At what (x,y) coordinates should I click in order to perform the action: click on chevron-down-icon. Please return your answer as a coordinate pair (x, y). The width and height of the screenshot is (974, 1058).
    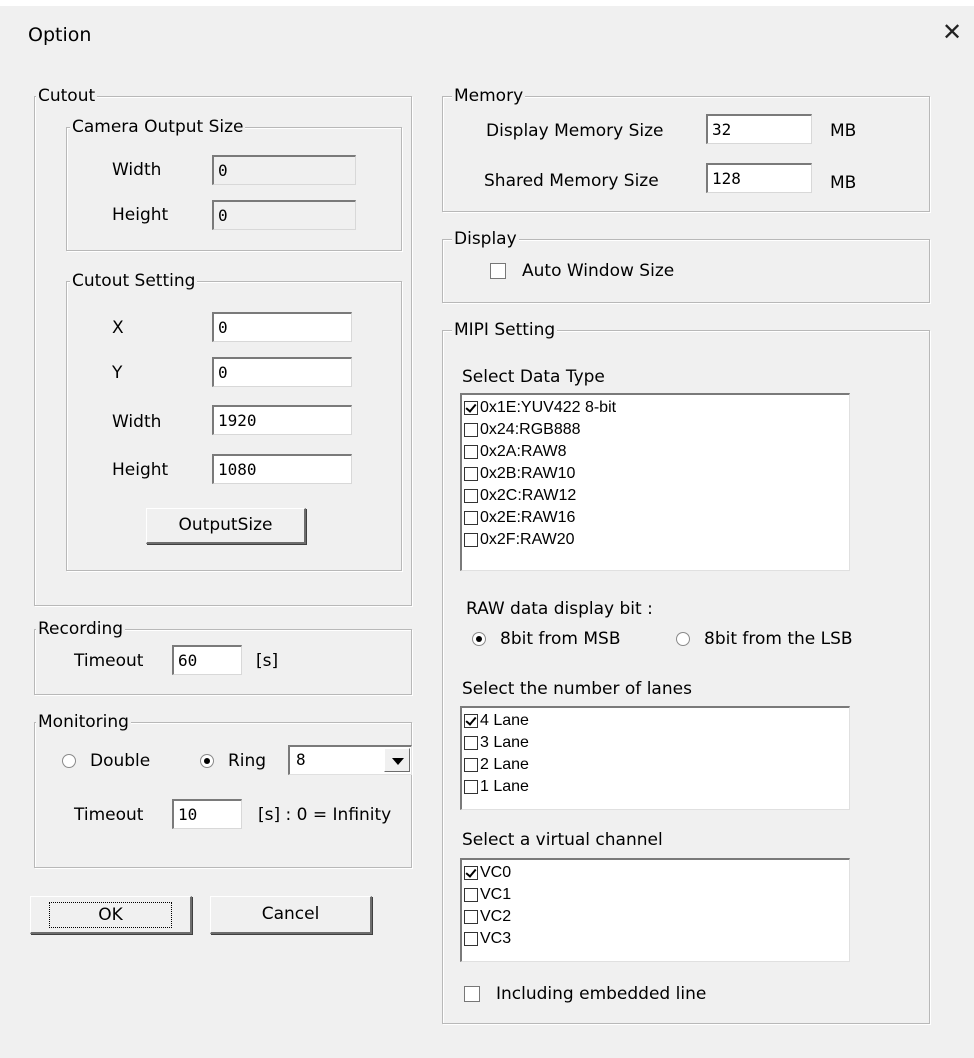
    Looking at the image, I should click on (397, 760).